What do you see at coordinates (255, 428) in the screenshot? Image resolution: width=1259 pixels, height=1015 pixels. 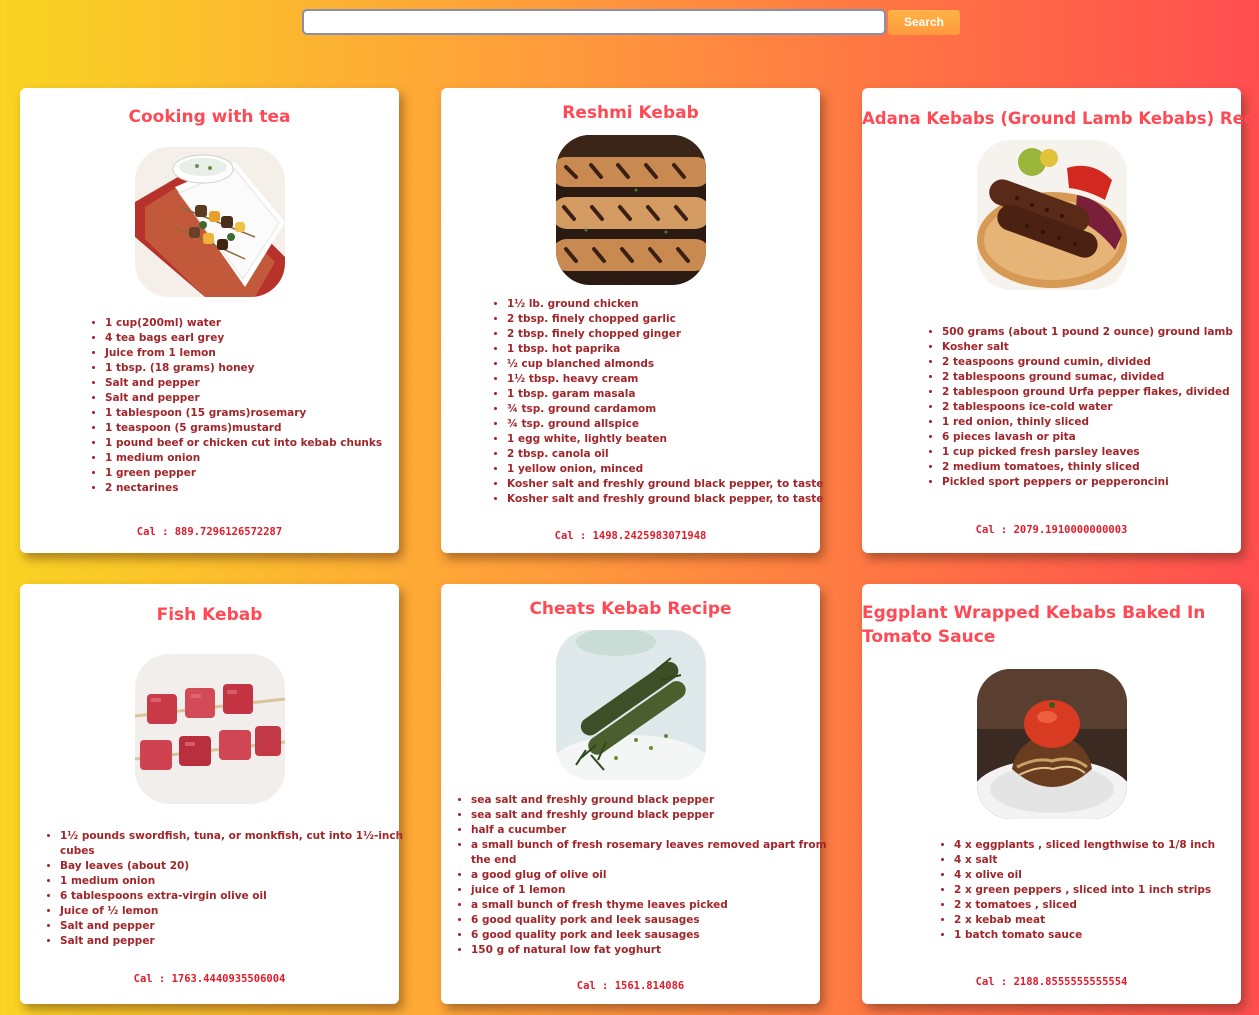 I see `ingredient-item: 1 teaspoon (5 grams)mustard` at bounding box center [255, 428].